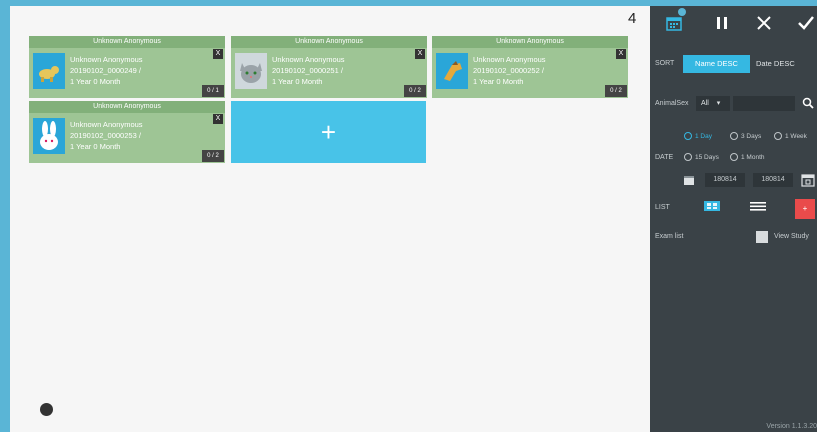 Image resolution: width=817 pixels, height=432 pixels. I want to click on search-input, so click(764, 103).